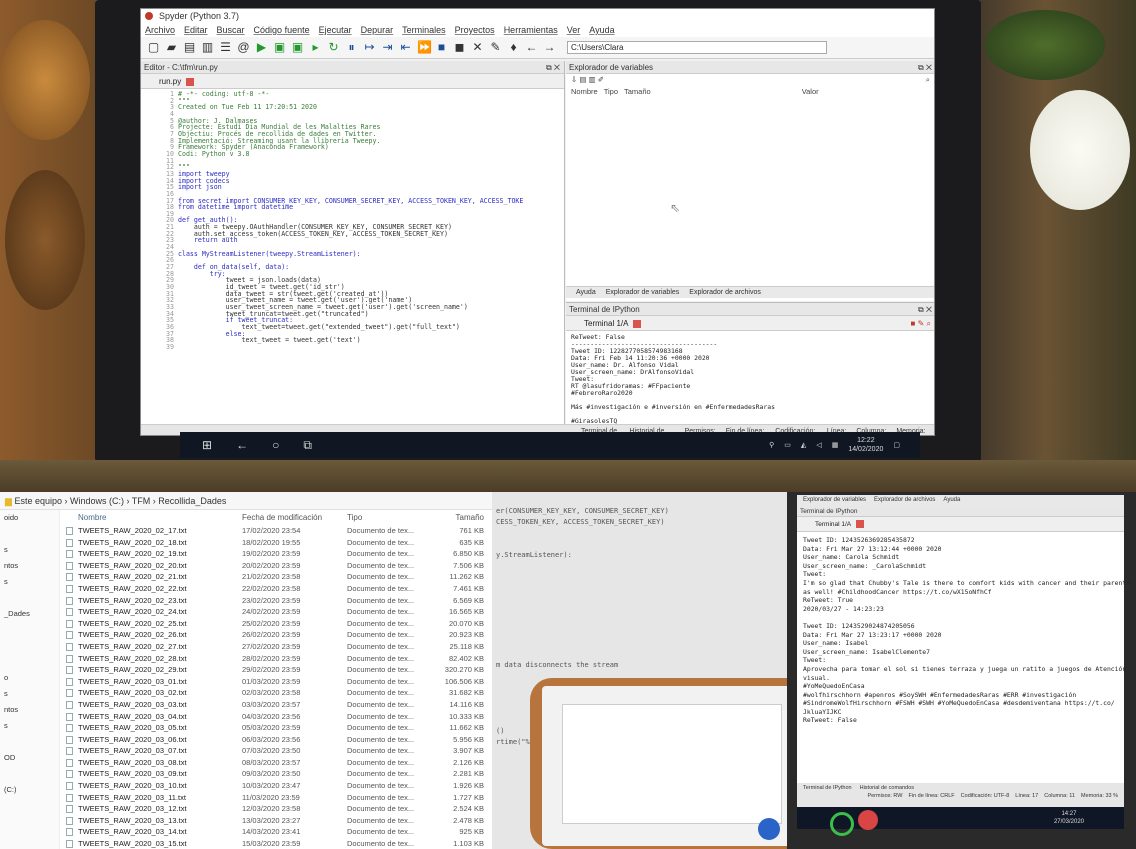  I want to click on nav-item: _Dades, so click(29, 614).